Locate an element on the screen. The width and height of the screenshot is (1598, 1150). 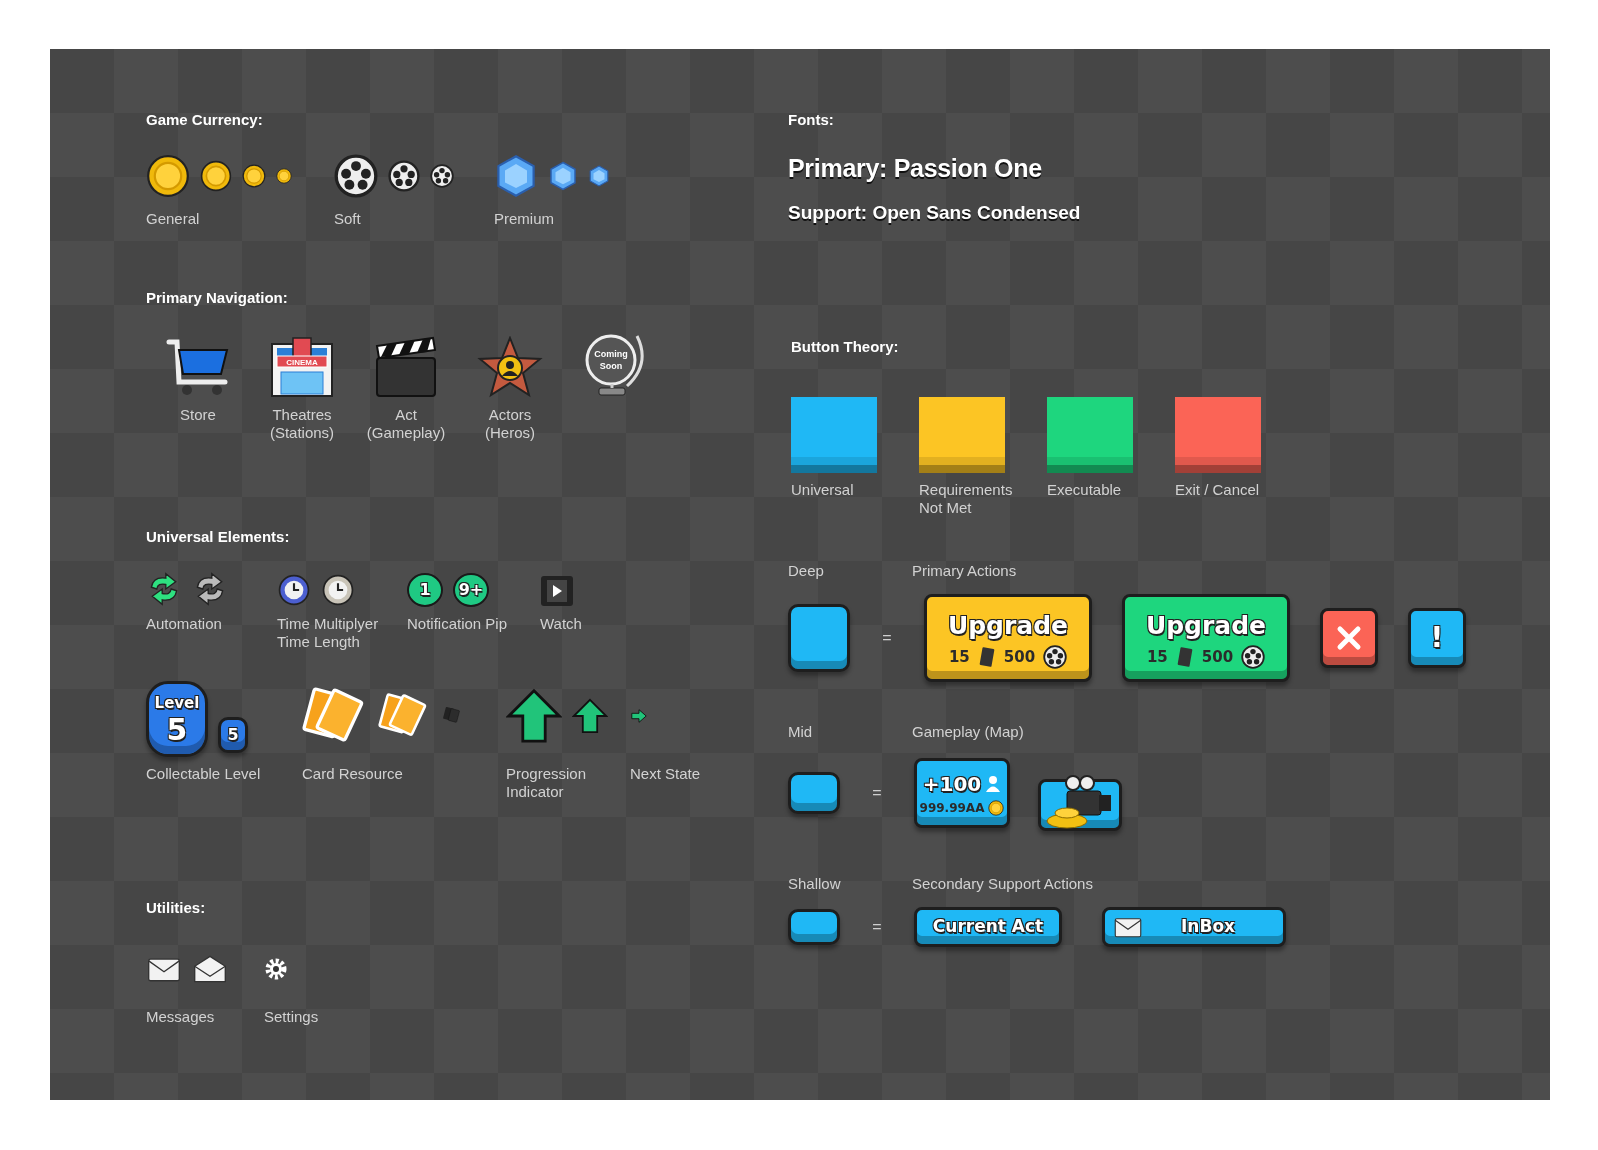
caption: Actors is located at coordinates (510, 414).